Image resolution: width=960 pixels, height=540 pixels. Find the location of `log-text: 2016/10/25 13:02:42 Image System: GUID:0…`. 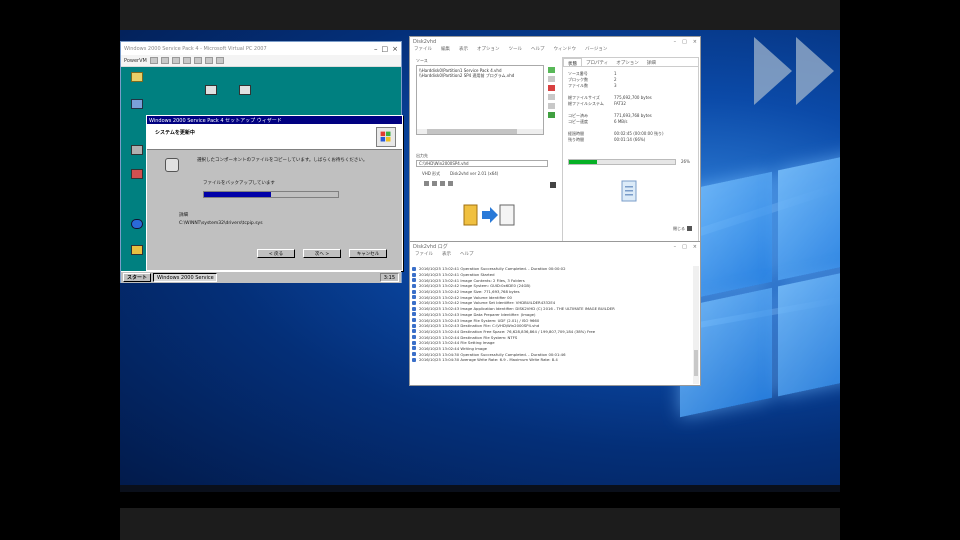

log-text: 2016/10/25 13:02:42 Image System: GUID:0… is located at coordinates (475, 286).